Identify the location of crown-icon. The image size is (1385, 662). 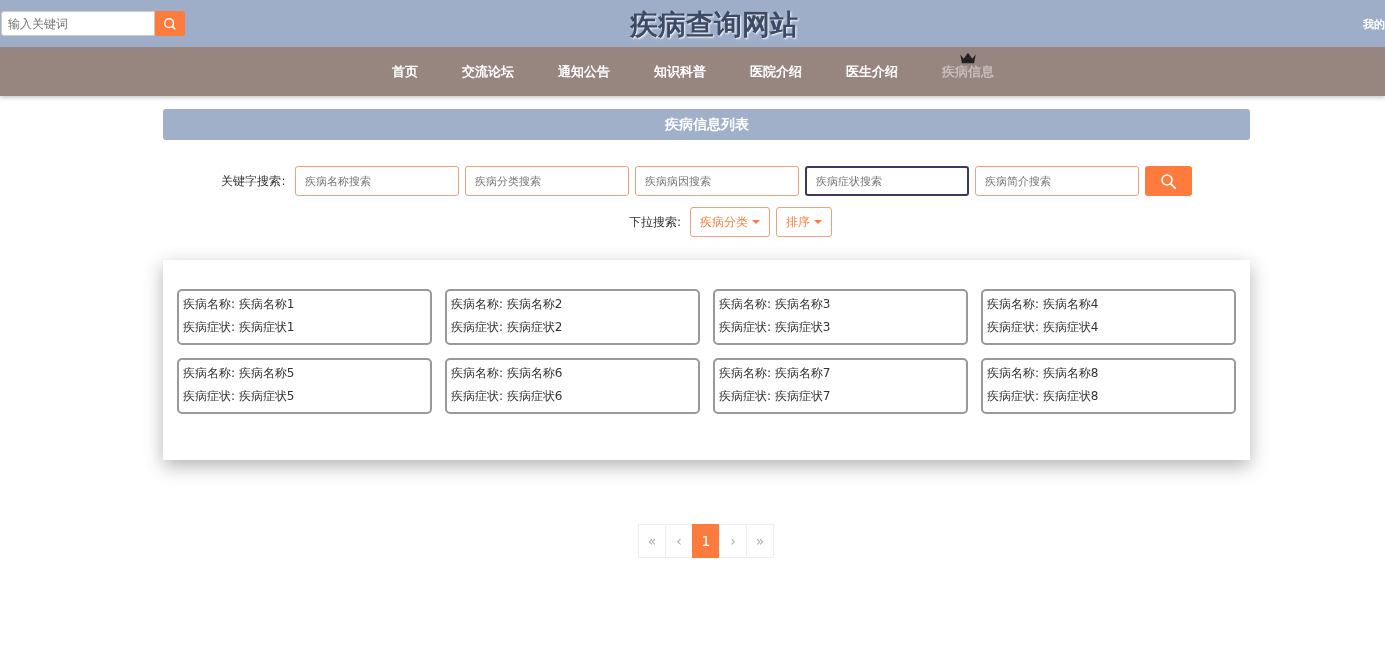
(967, 58).